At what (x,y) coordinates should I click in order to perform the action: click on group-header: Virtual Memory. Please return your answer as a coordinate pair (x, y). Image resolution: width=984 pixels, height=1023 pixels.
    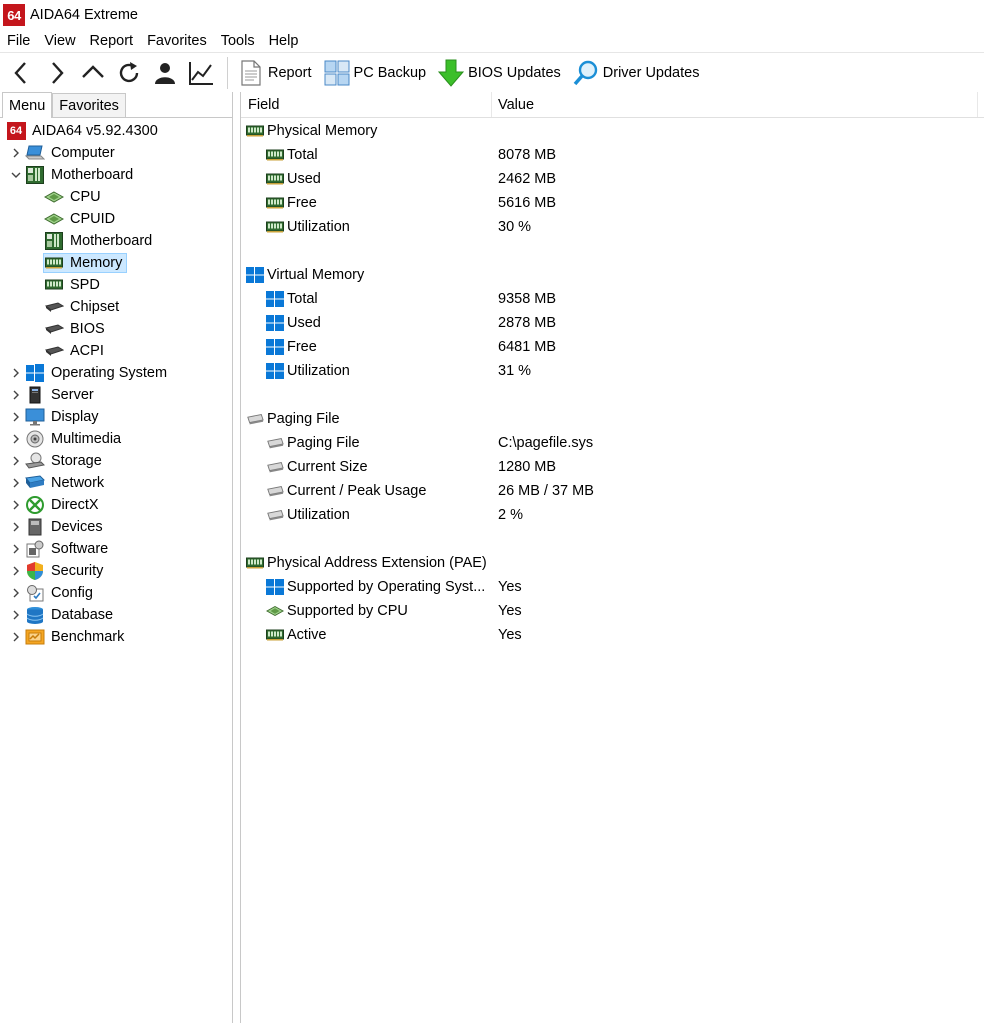
    Looking at the image, I should click on (612, 275).